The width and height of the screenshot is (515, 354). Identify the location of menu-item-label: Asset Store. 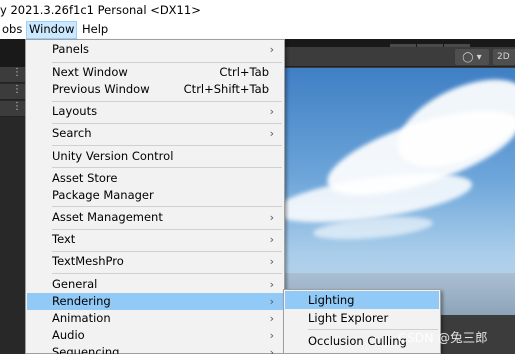
(85, 178).